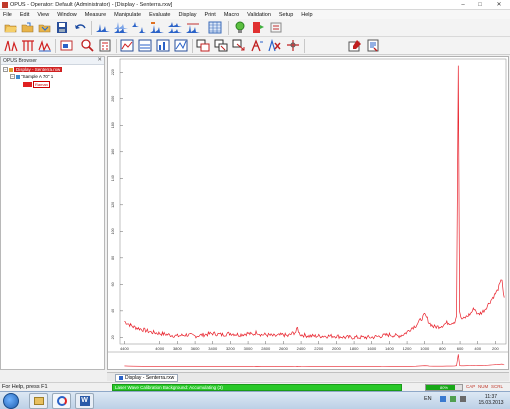  What do you see at coordinates (38, 401) in the screenshot?
I see `windows-explorer-icon` at bounding box center [38, 401].